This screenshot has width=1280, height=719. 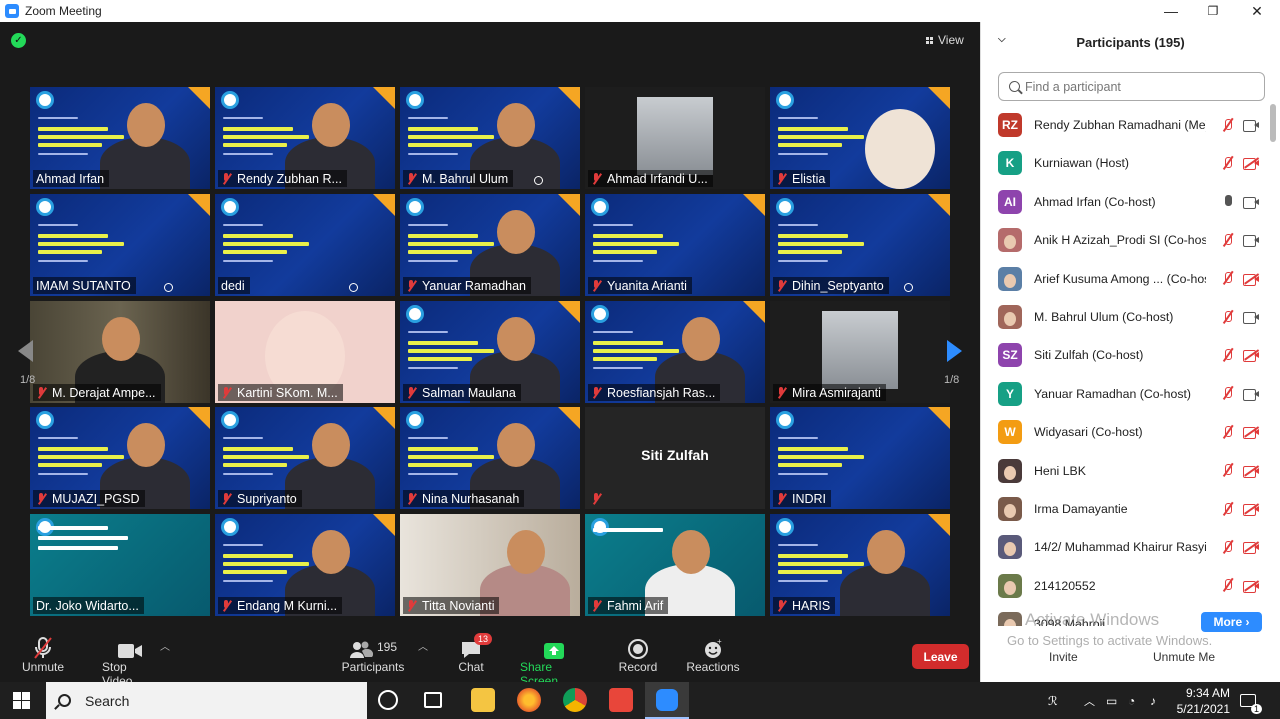 I want to click on video-tile: IMAM SUTANTO, so click(x=120, y=245).